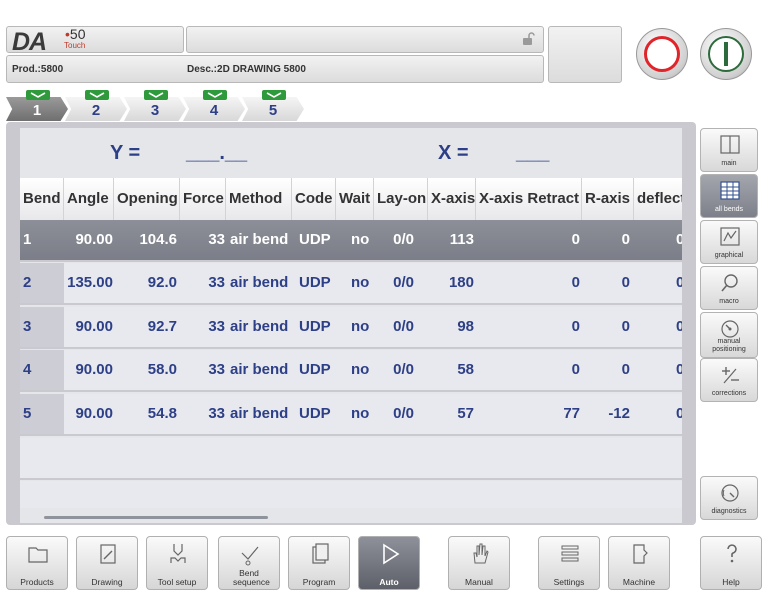  Describe the element at coordinates (246, 69) in the screenshot. I see `product-description: Desc.:2D DRAWING 5800` at that location.